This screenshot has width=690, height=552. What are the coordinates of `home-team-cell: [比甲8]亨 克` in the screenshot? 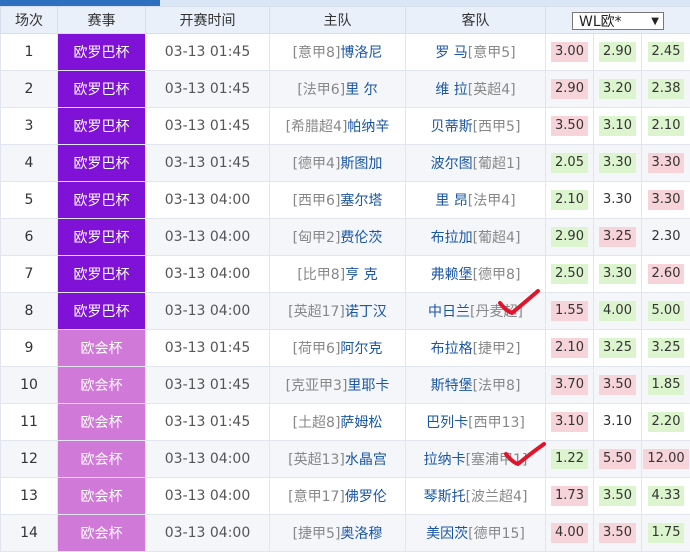 It's located at (338, 274).